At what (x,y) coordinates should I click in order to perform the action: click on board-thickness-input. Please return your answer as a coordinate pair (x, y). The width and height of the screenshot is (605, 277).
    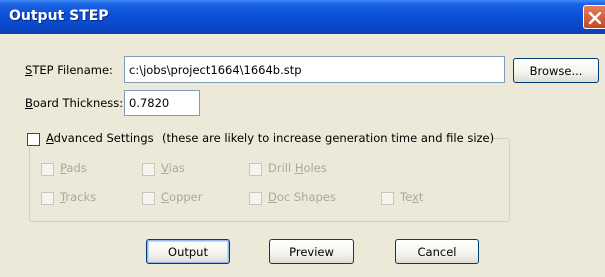
    Looking at the image, I should click on (162, 103).